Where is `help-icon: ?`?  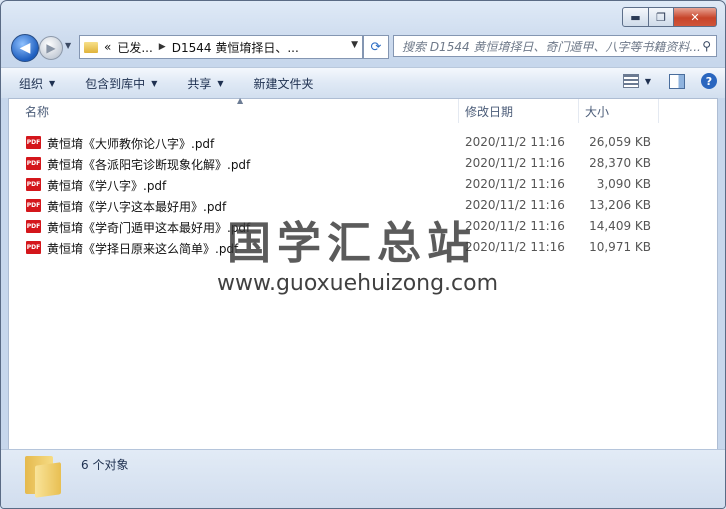
help-icon: ? is located at coordinates (709, 81).